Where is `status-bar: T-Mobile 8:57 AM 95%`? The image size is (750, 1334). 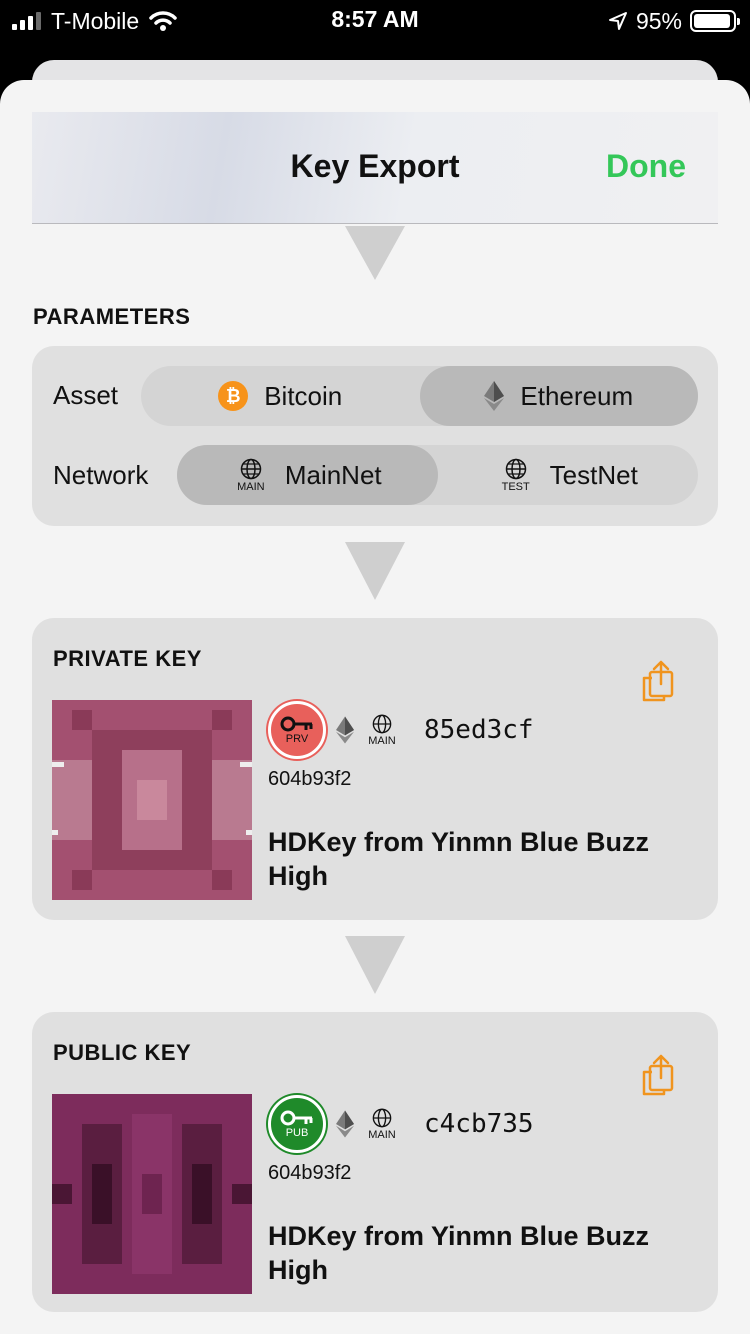 status-bar: T-Mobile 8:57 AM 95% is located at coordinates (375, 21).